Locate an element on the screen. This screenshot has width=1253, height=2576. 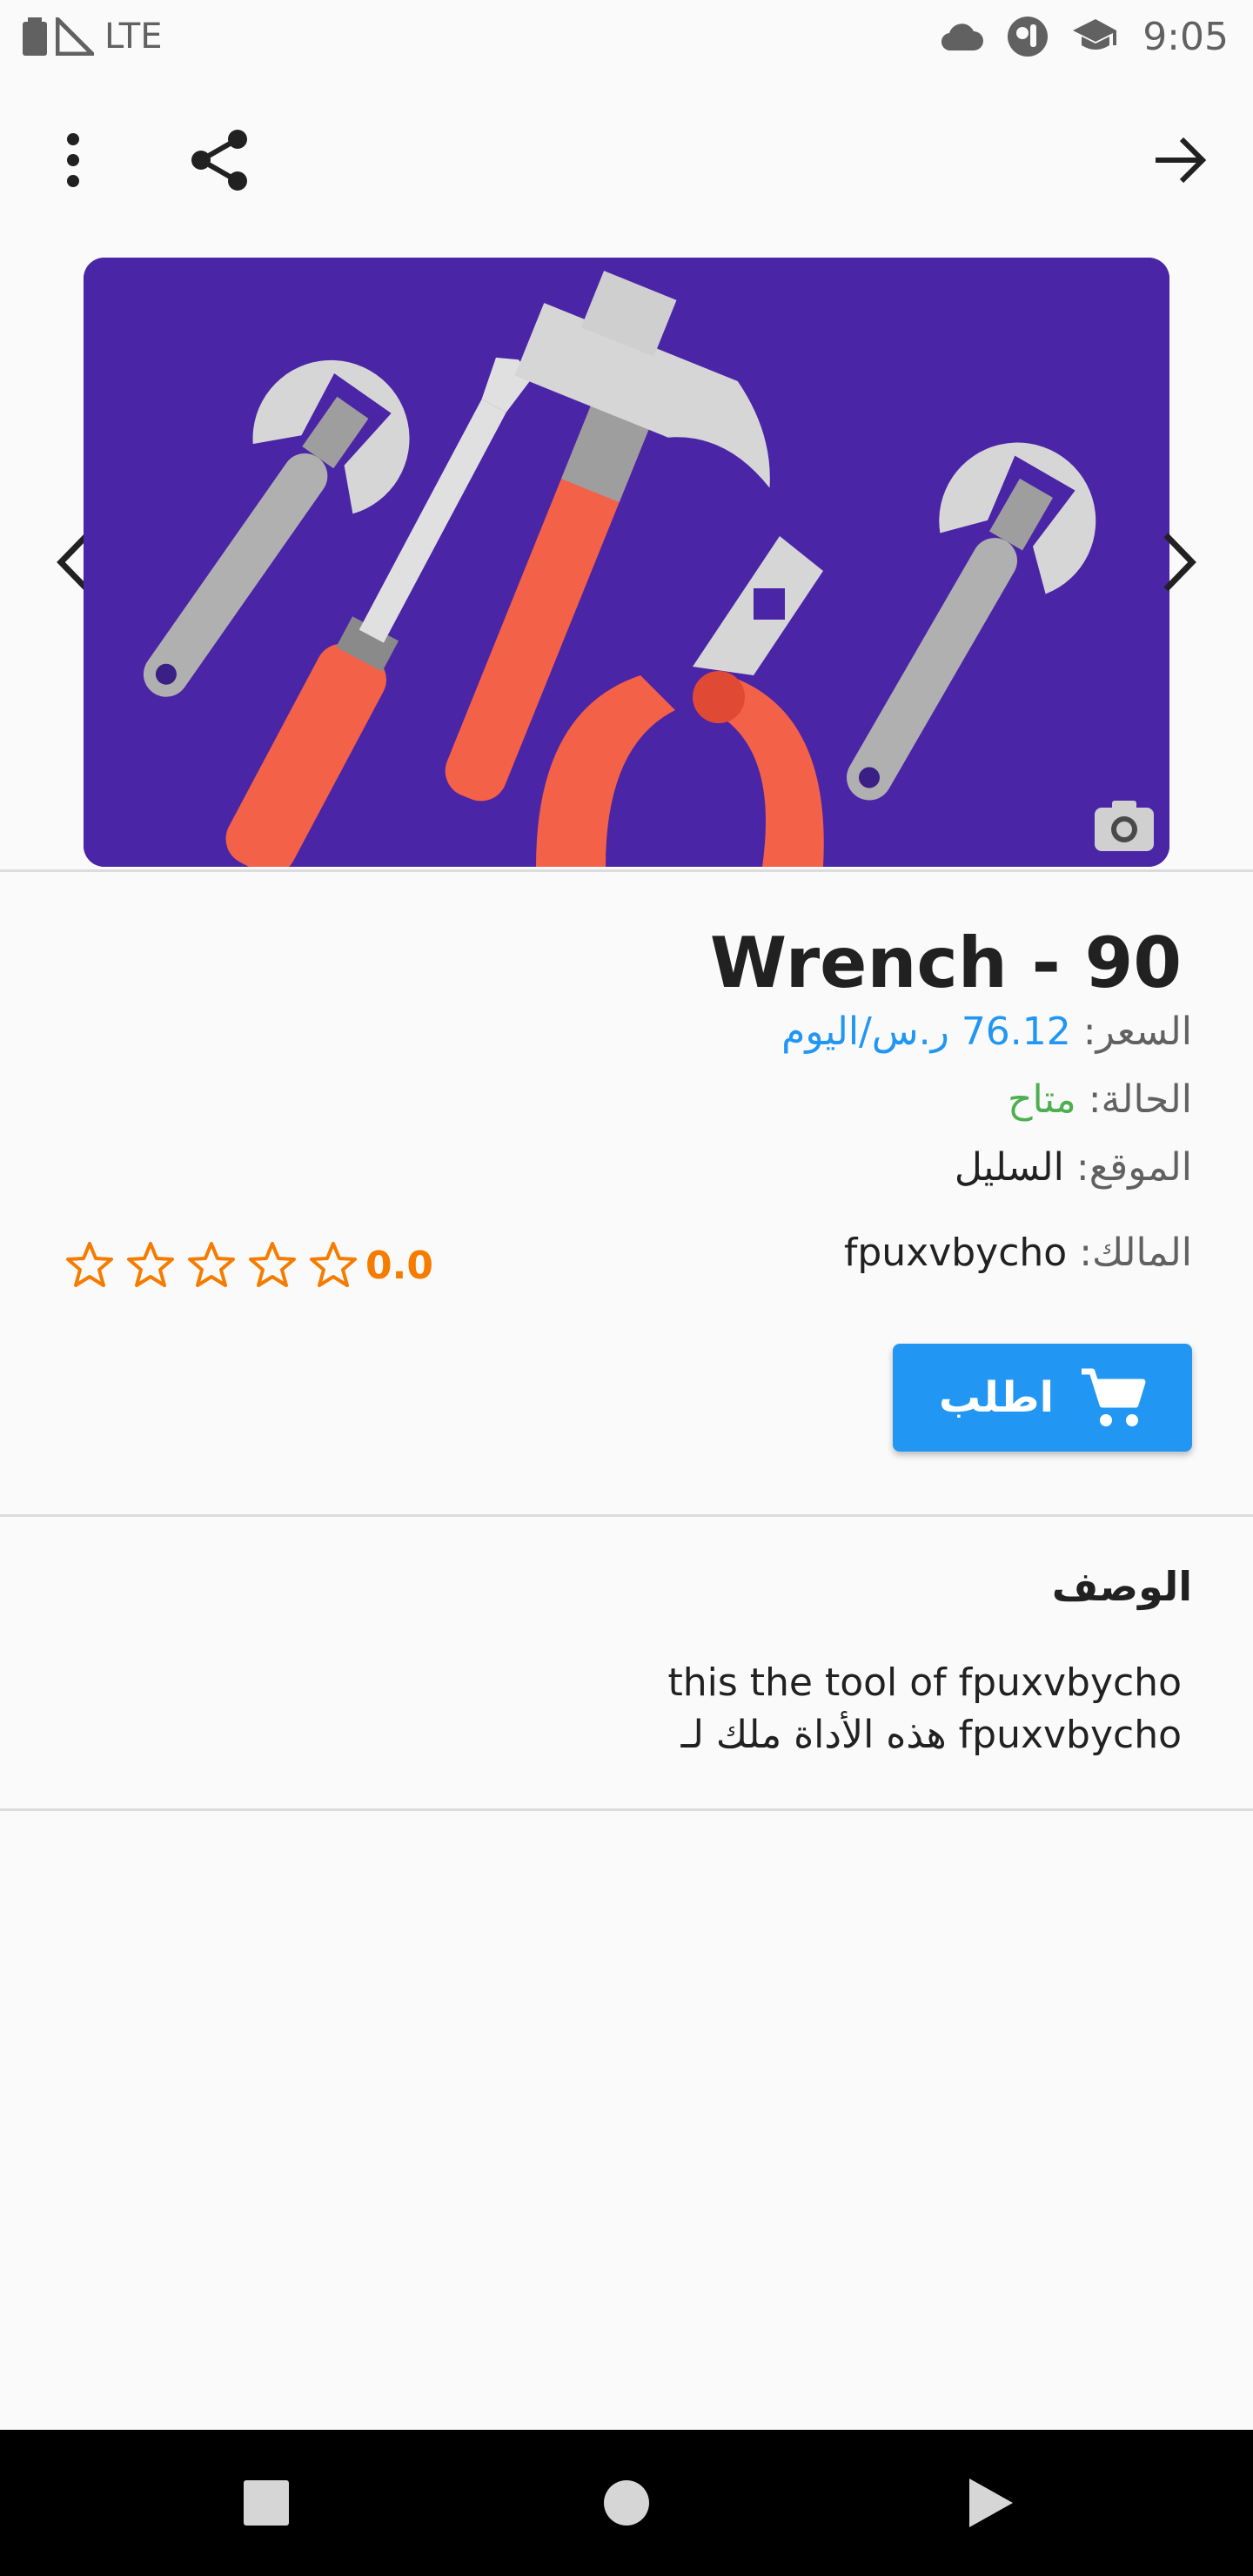
system-back-button is located at coordinates (991, 2502).